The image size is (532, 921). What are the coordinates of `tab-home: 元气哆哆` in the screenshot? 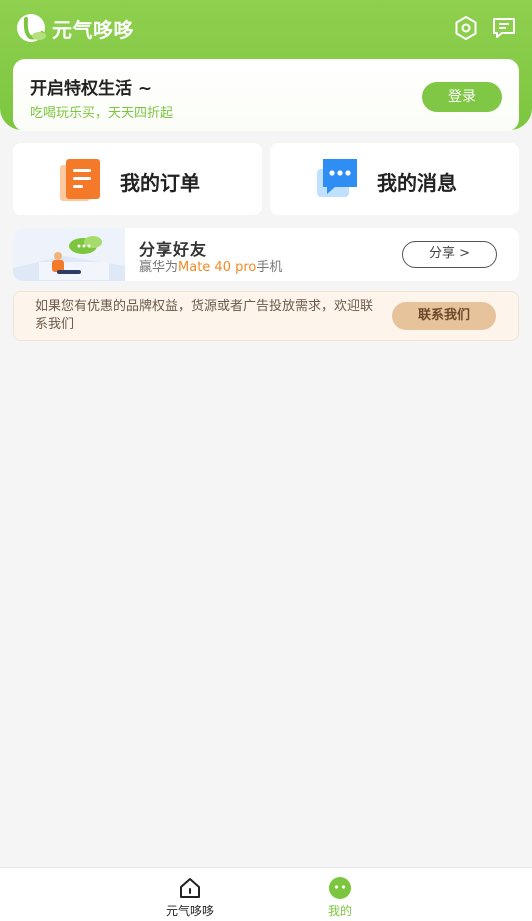 It's located at (190, 897).